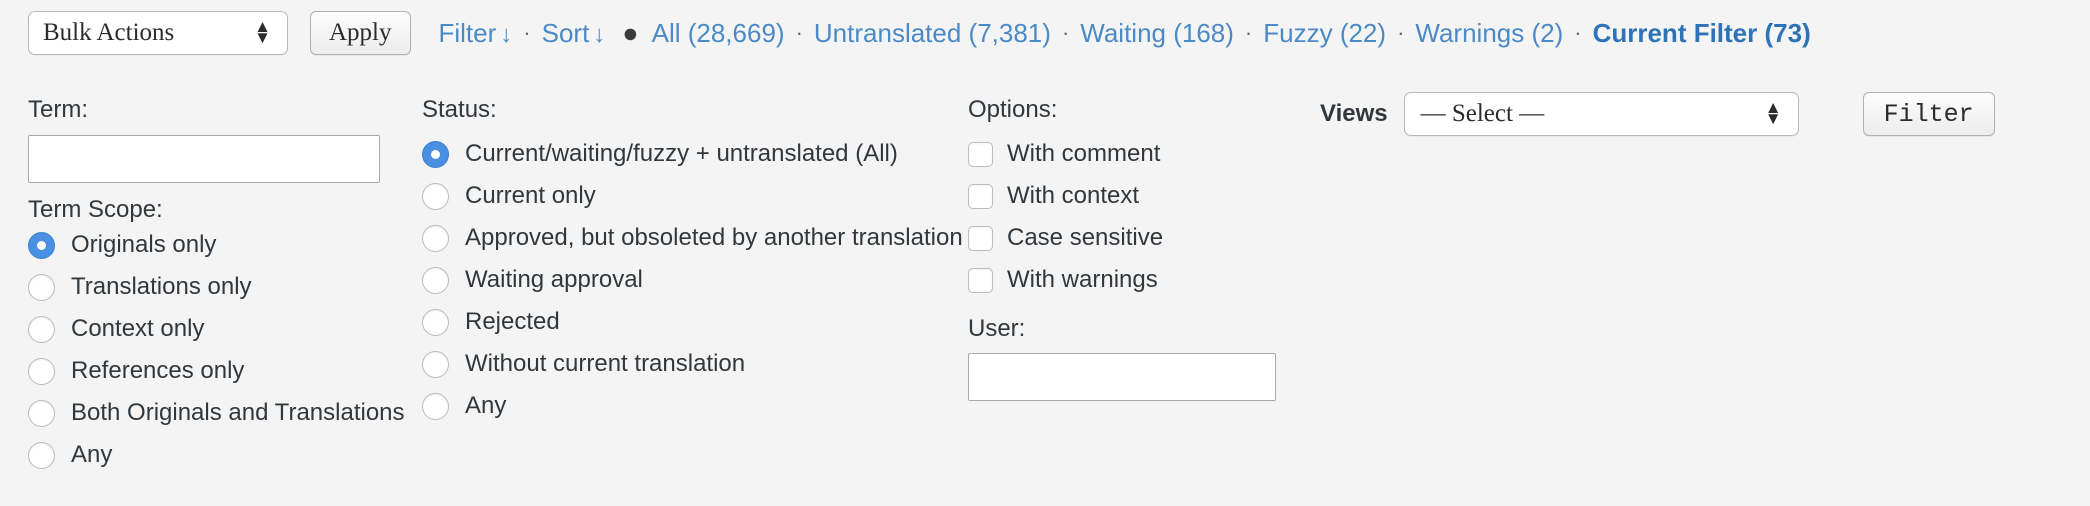  I want to click on user-label: User:, so click(997, 328).